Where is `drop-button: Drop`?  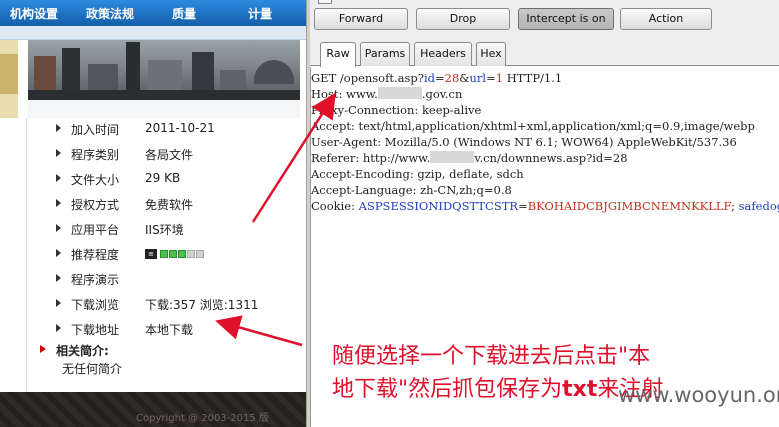 drop-button: Drop is located at coordinates (463, 19).